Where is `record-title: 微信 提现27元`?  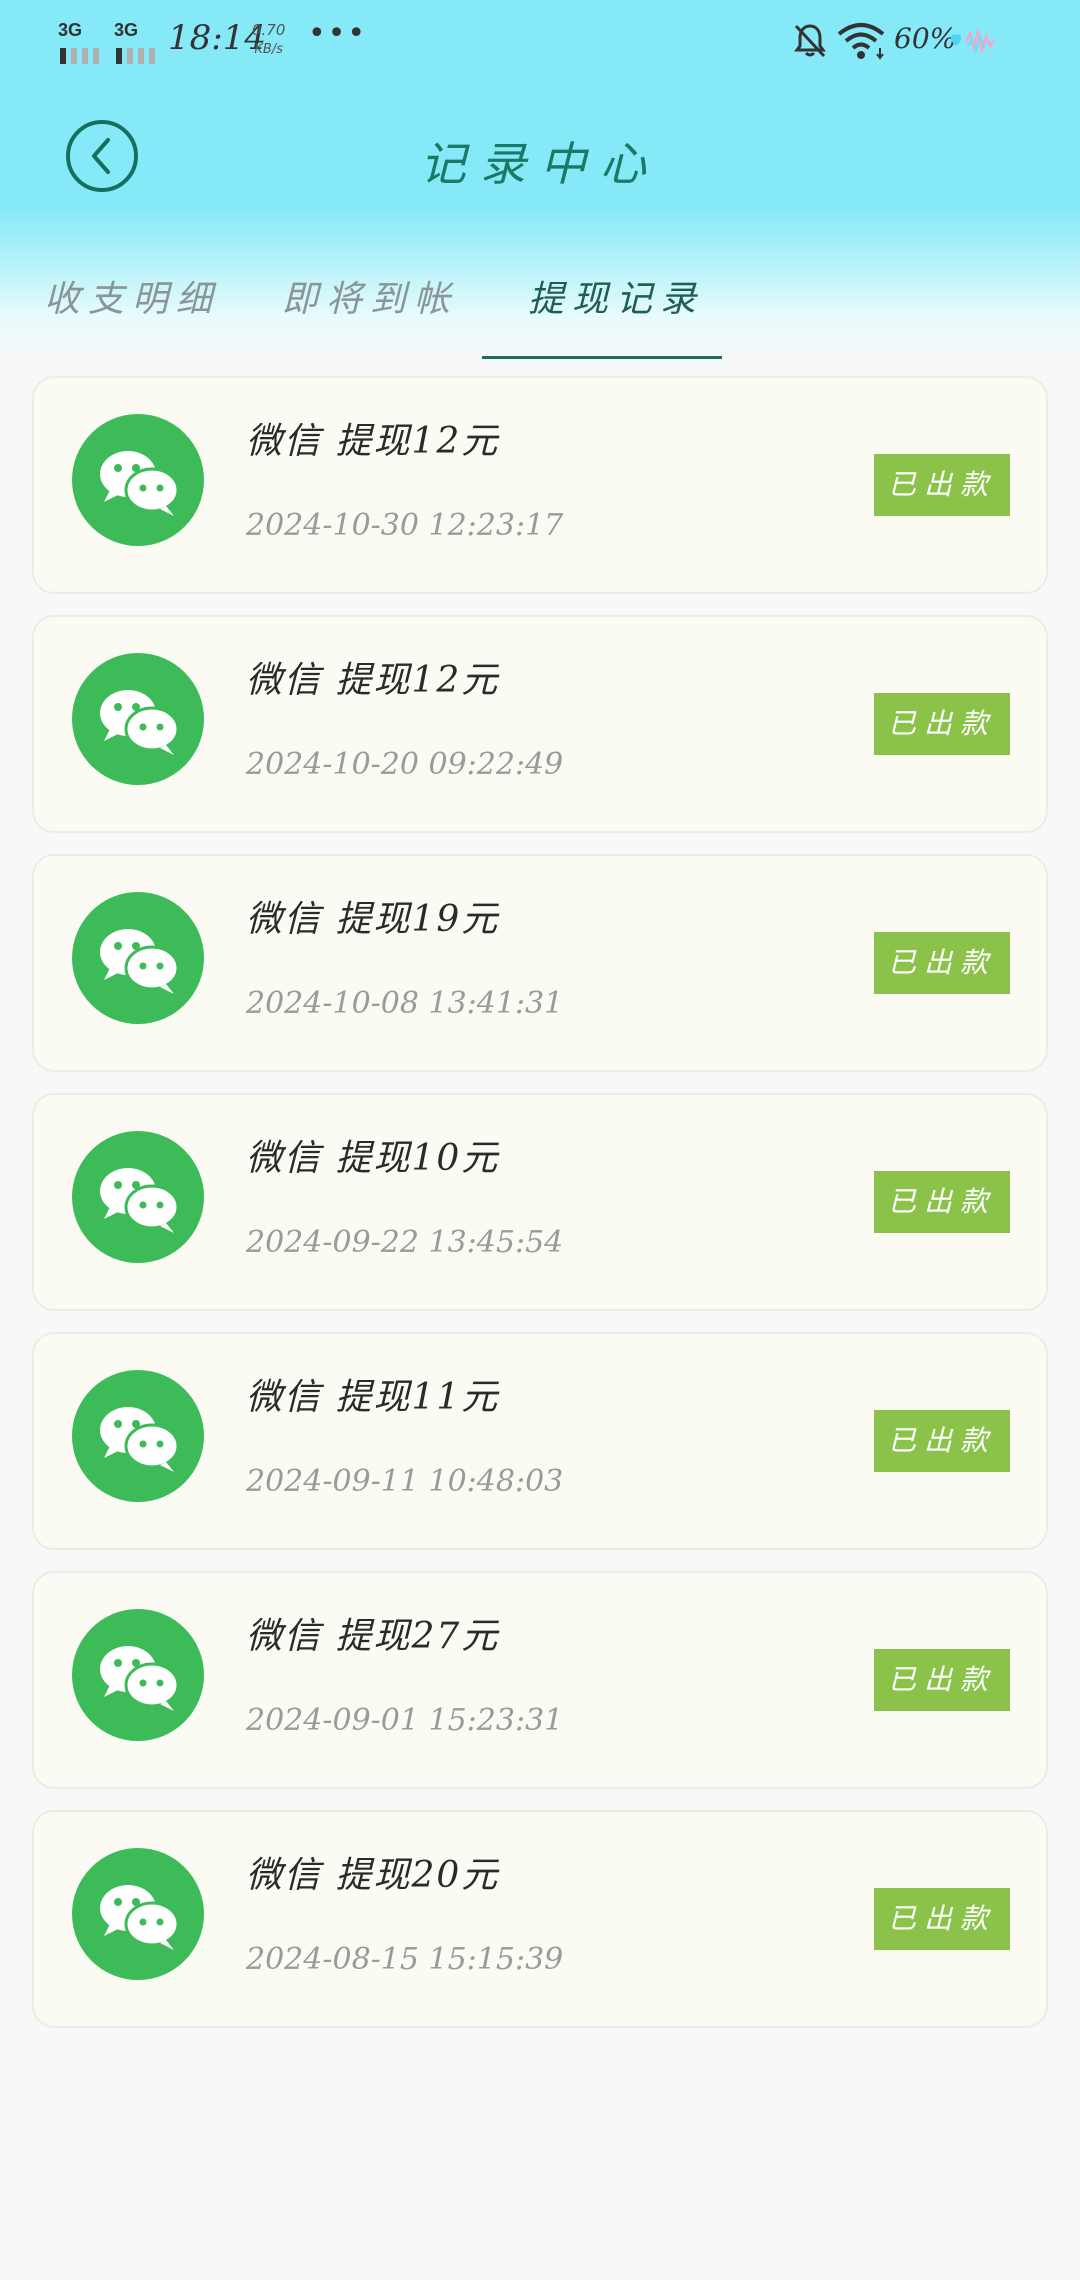
record-title: 微信 提现27元 is located at coordinates (373, 1636).